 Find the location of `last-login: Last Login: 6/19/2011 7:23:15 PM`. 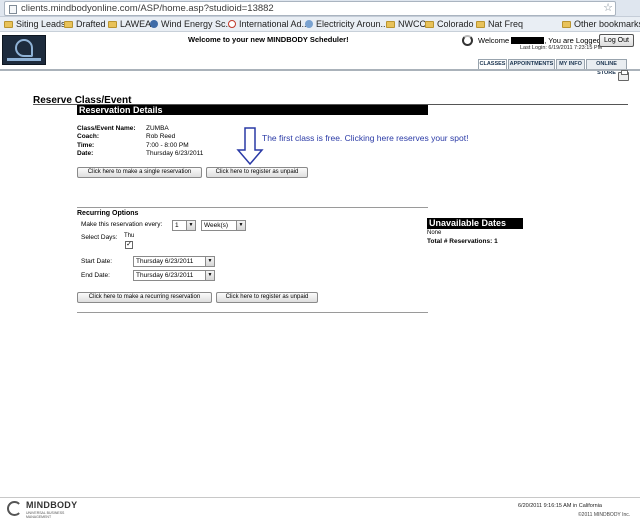

last-login: Last Login: 6/19/2011 7:23:15 PM is located at coordinates (561, 48).